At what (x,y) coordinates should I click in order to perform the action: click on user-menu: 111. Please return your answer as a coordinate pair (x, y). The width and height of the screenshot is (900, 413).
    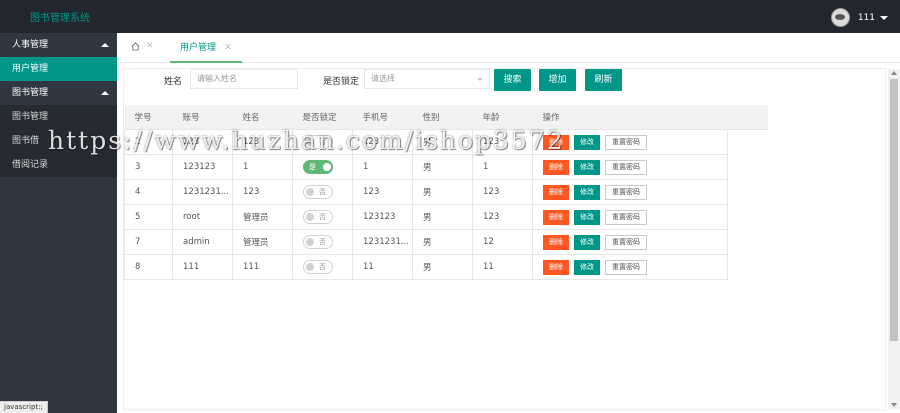
    Looking at the image, I should click on (859, 17).